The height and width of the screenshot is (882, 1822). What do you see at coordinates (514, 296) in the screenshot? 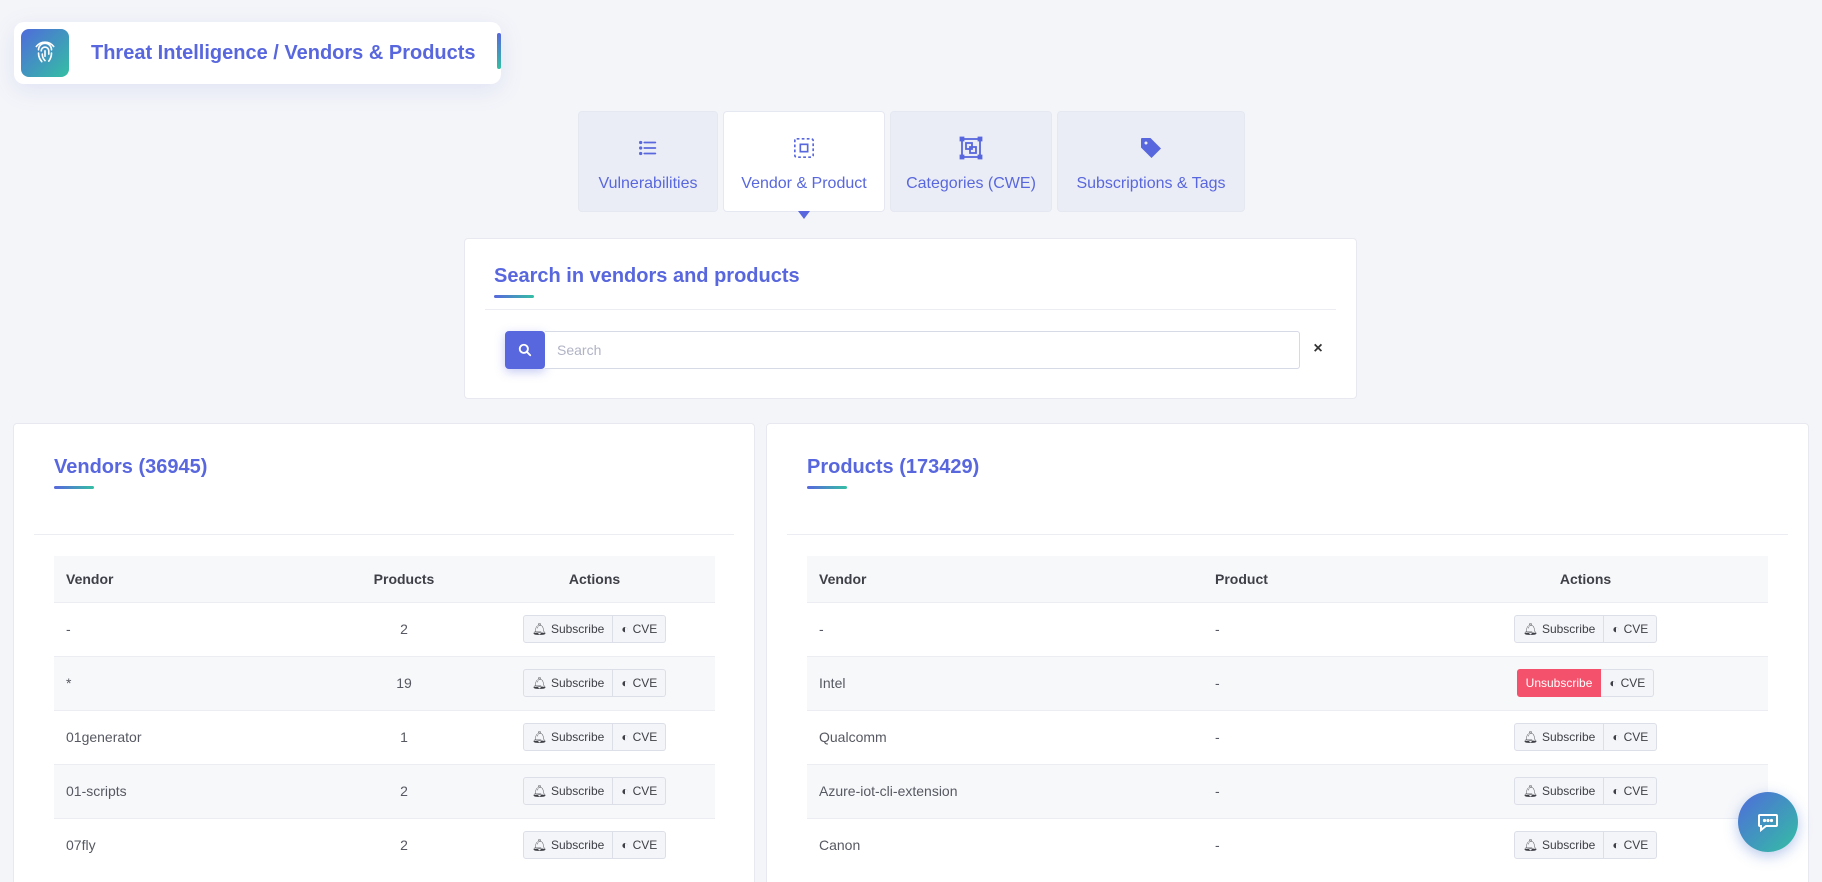
I see `title-underline` at bounding box center [514, 296].